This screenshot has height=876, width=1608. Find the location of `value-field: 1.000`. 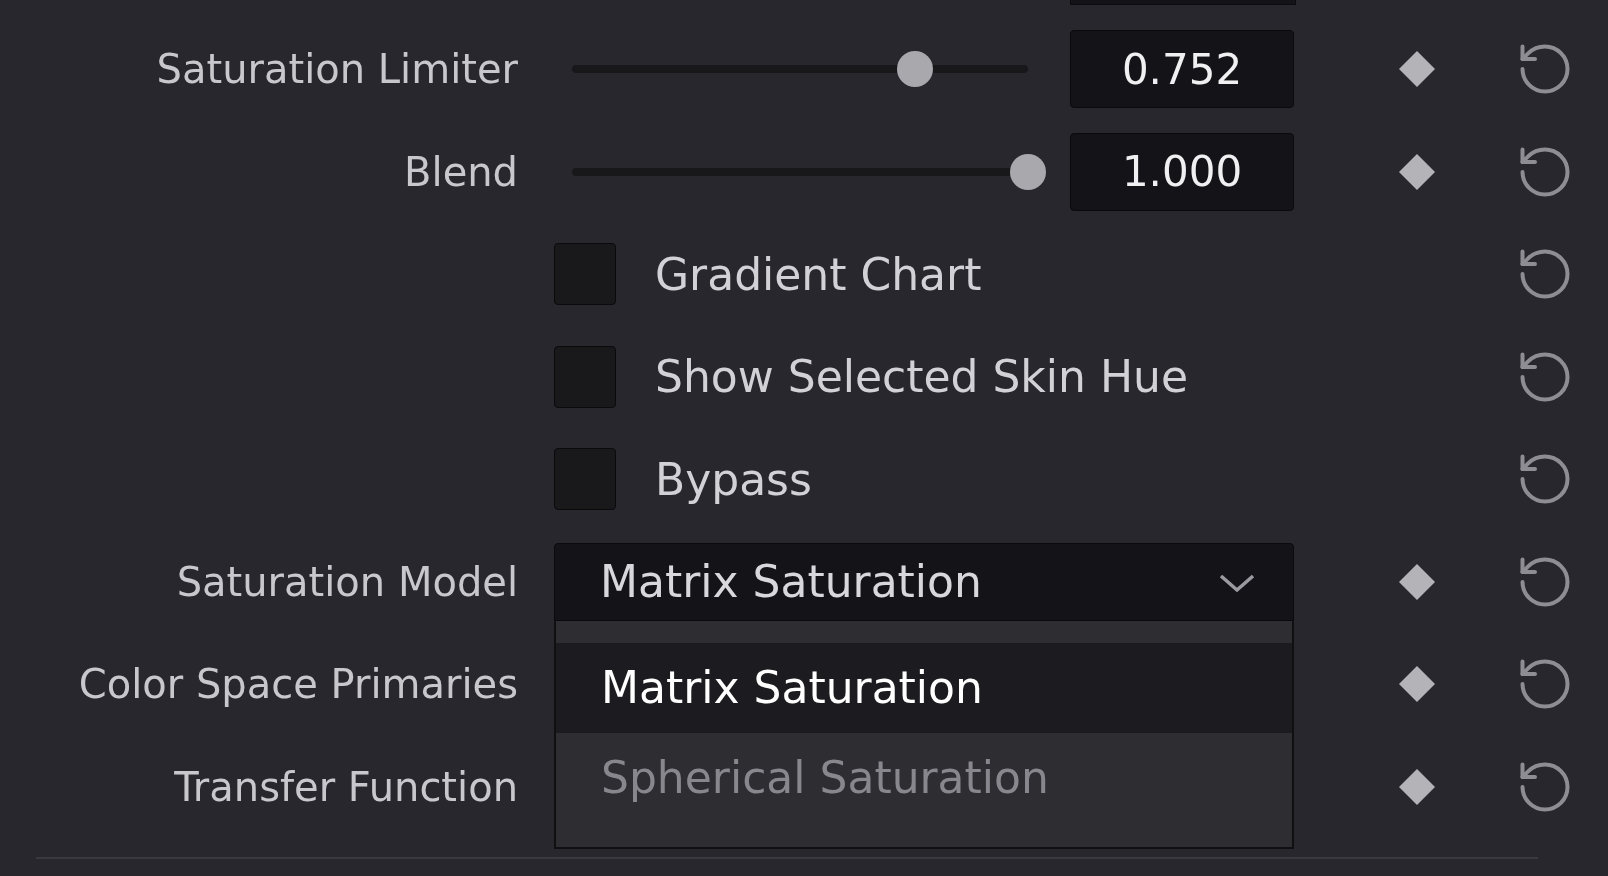

value-field: 1.000 is located at coordinates (1182, 171).